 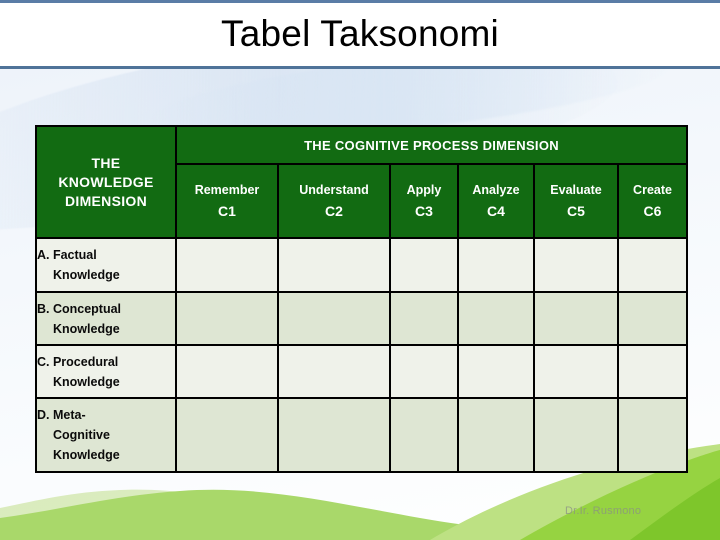 What do you see at coordinates (424, 318) in the screenshot?
I see `cell-conceptual-c3` at bounding box center [424, 318].